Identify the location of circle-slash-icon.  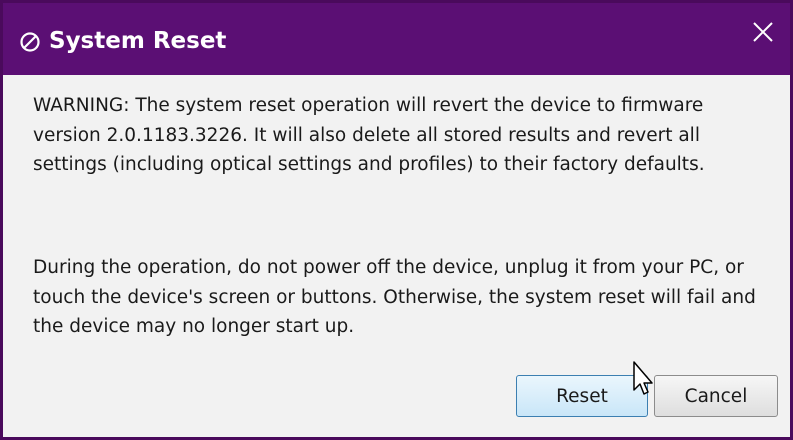
(30, 42).